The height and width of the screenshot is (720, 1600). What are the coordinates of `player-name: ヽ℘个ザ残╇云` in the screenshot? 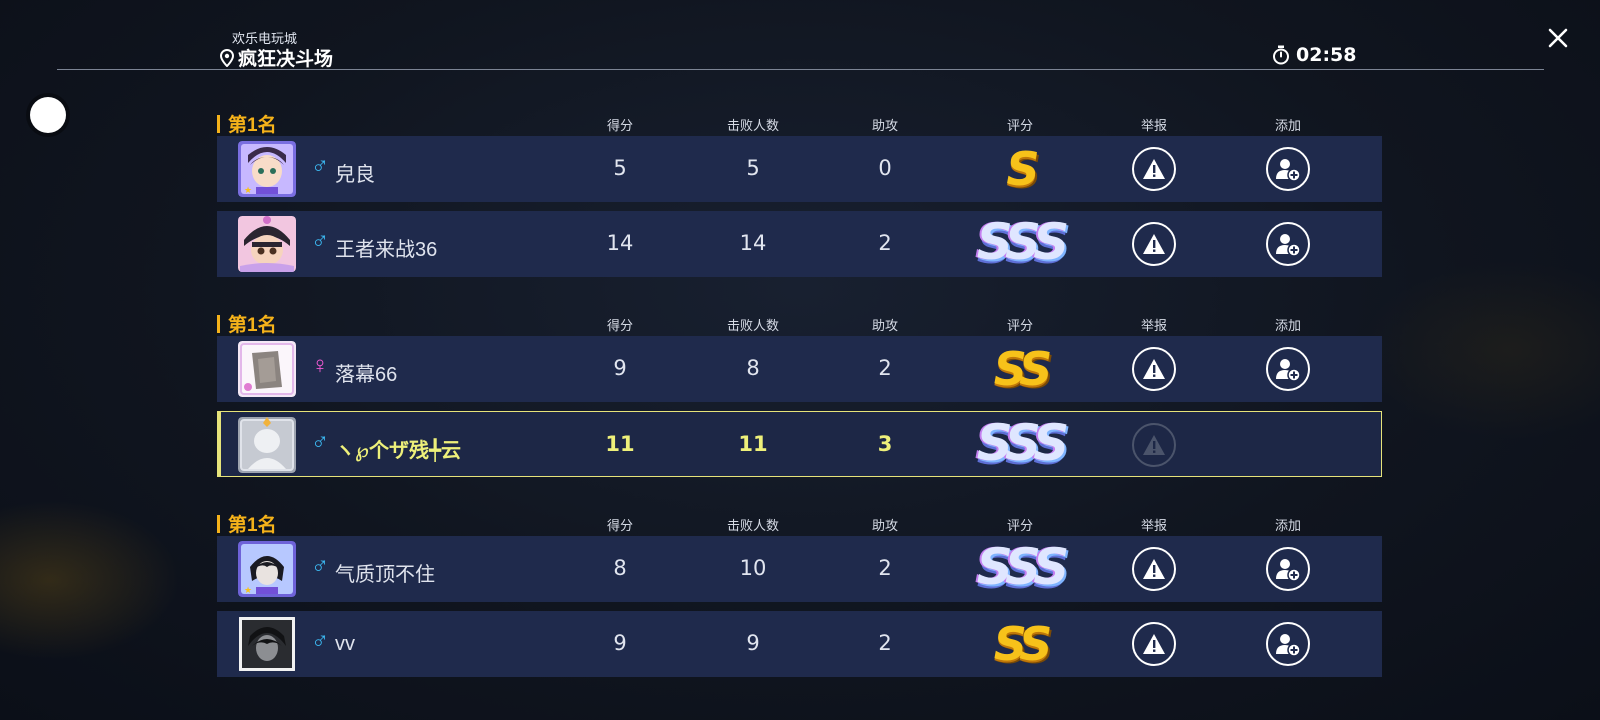 It's located at (398, 451).